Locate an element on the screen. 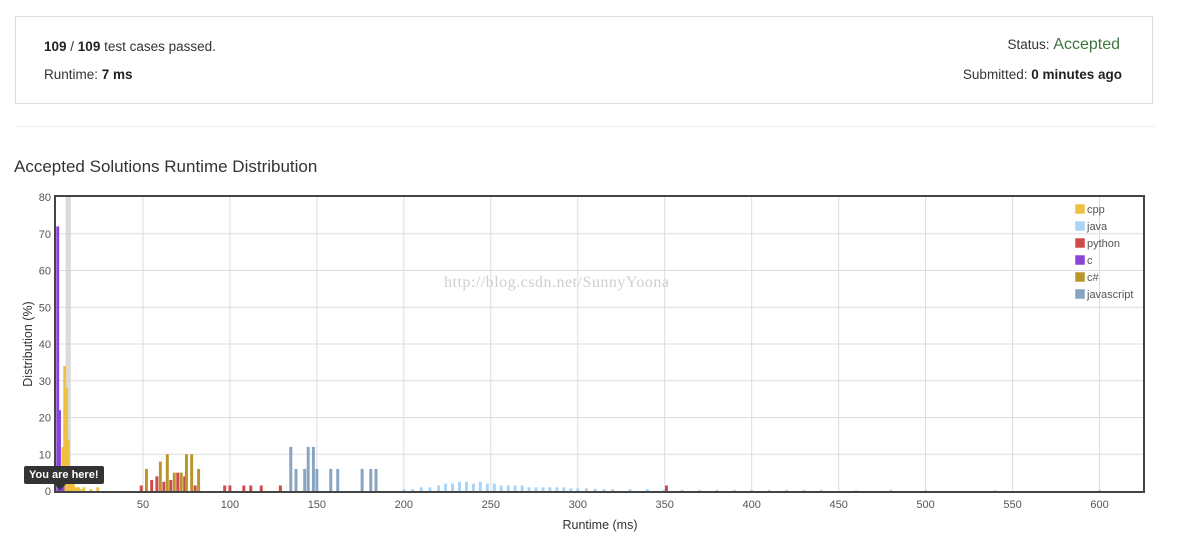 This screenshot has height=542, width=1179. y-axis-label: Distribution (%) is located at coordinates (28, 343).